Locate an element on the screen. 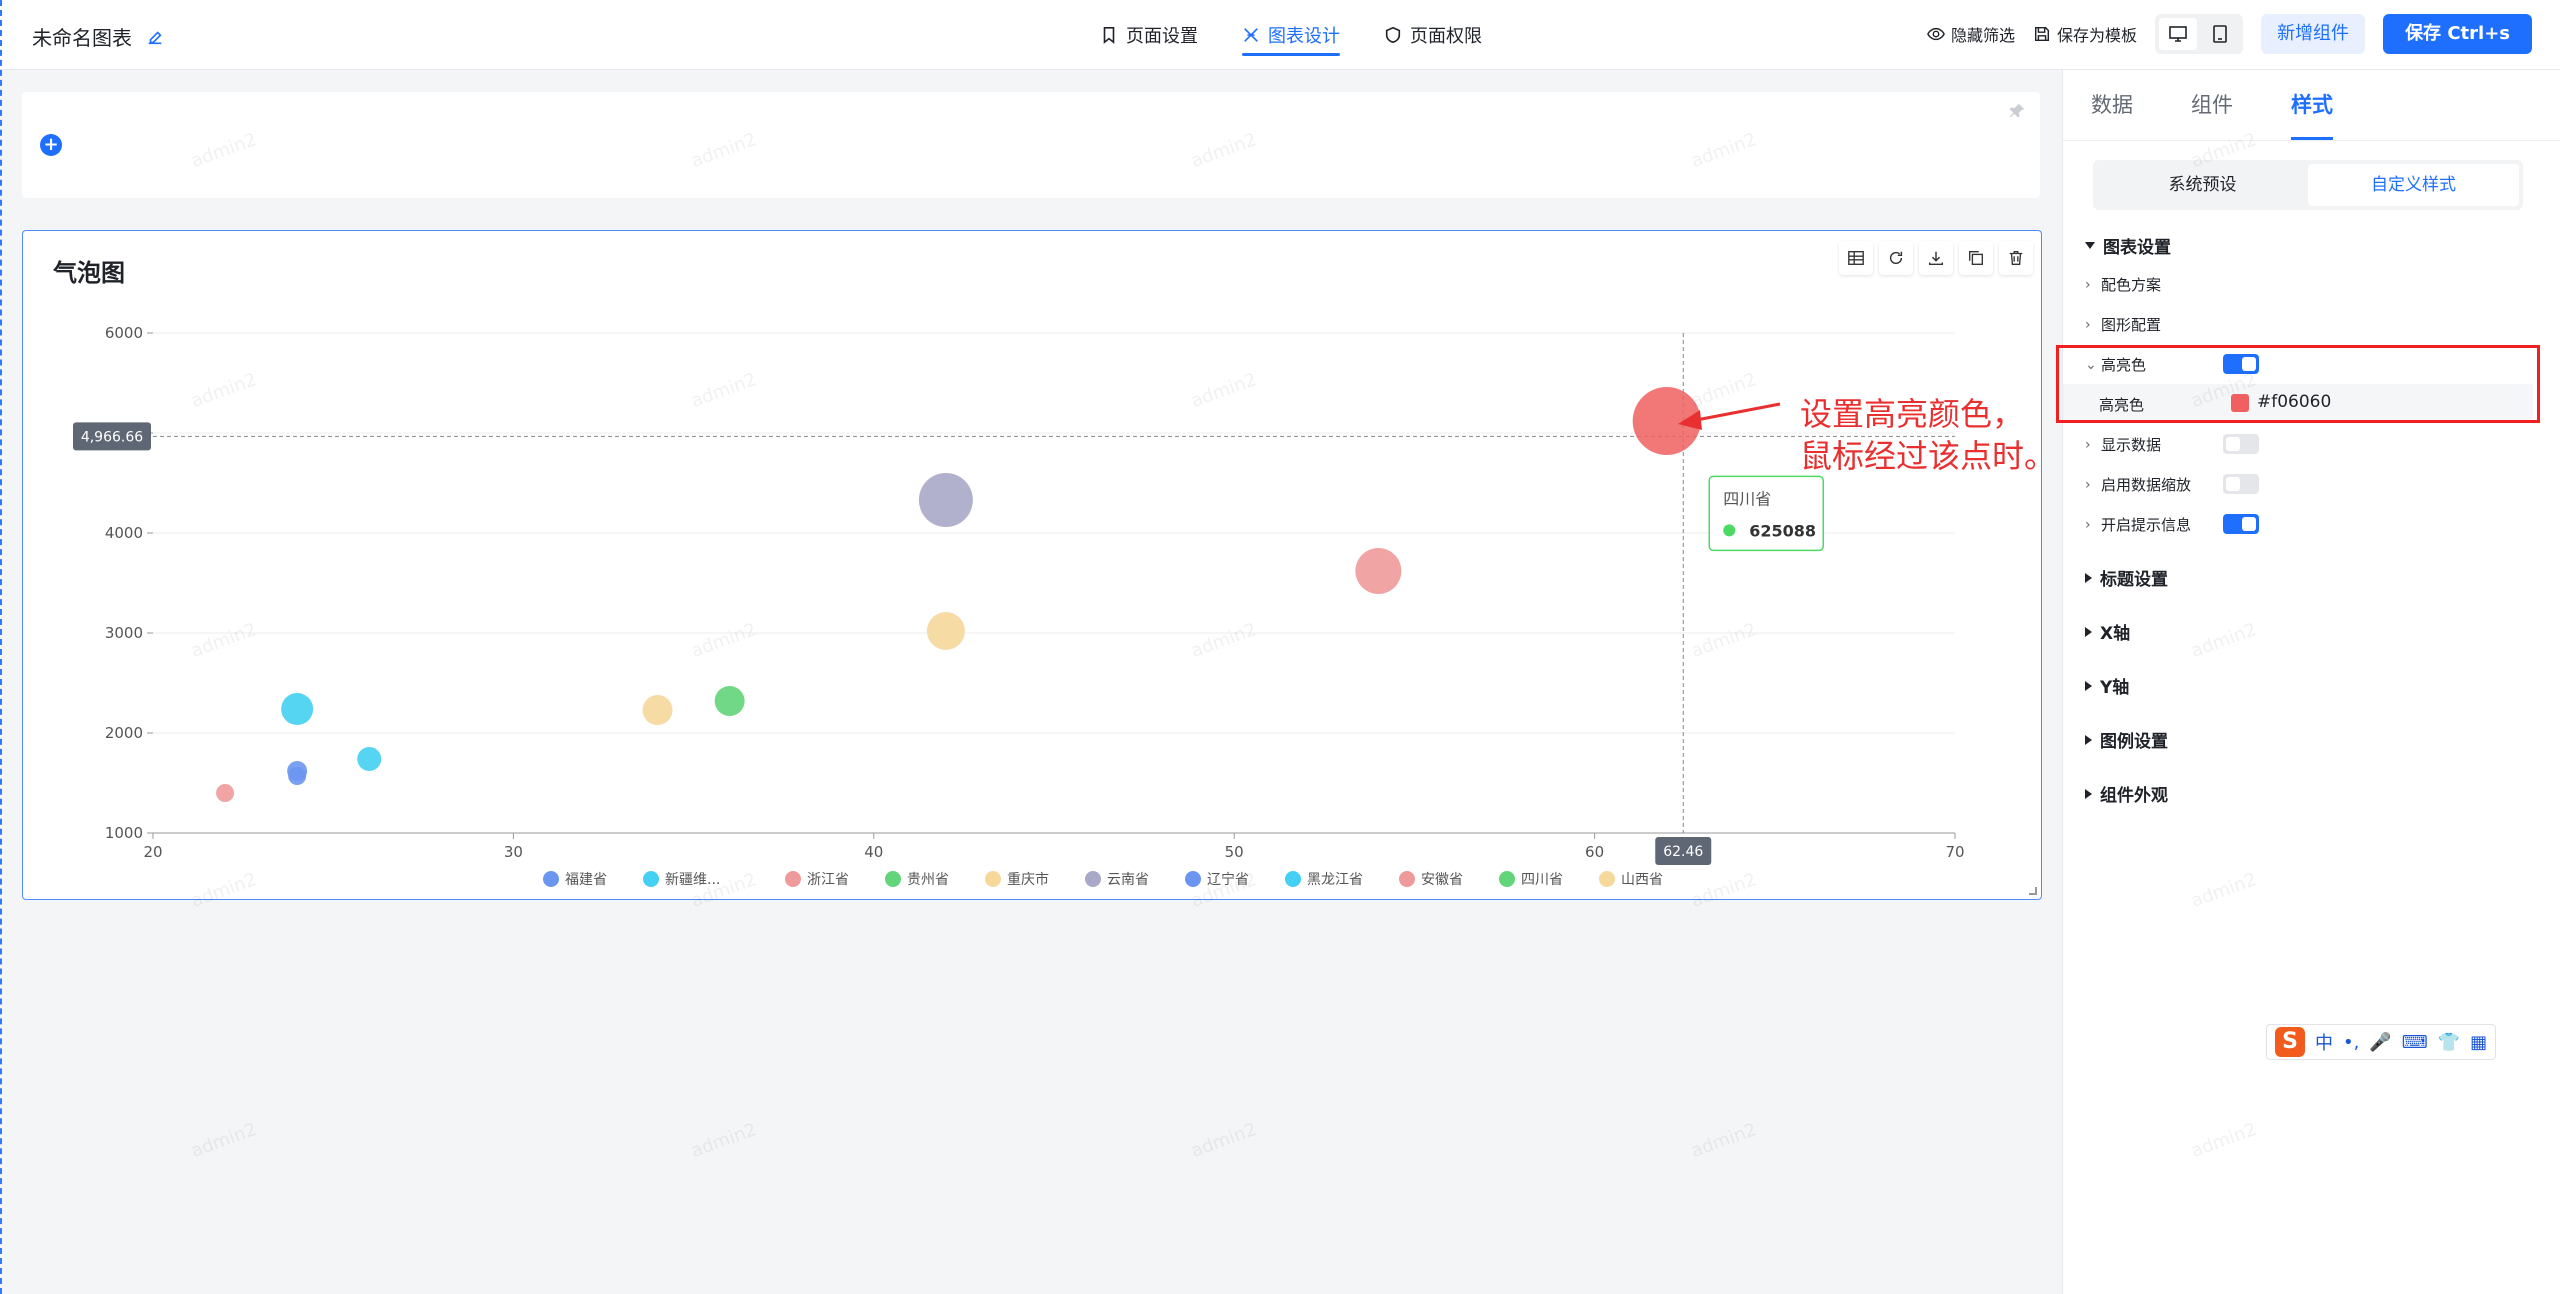  section-label: 组件外观 is located at coordinates (2134, 796).